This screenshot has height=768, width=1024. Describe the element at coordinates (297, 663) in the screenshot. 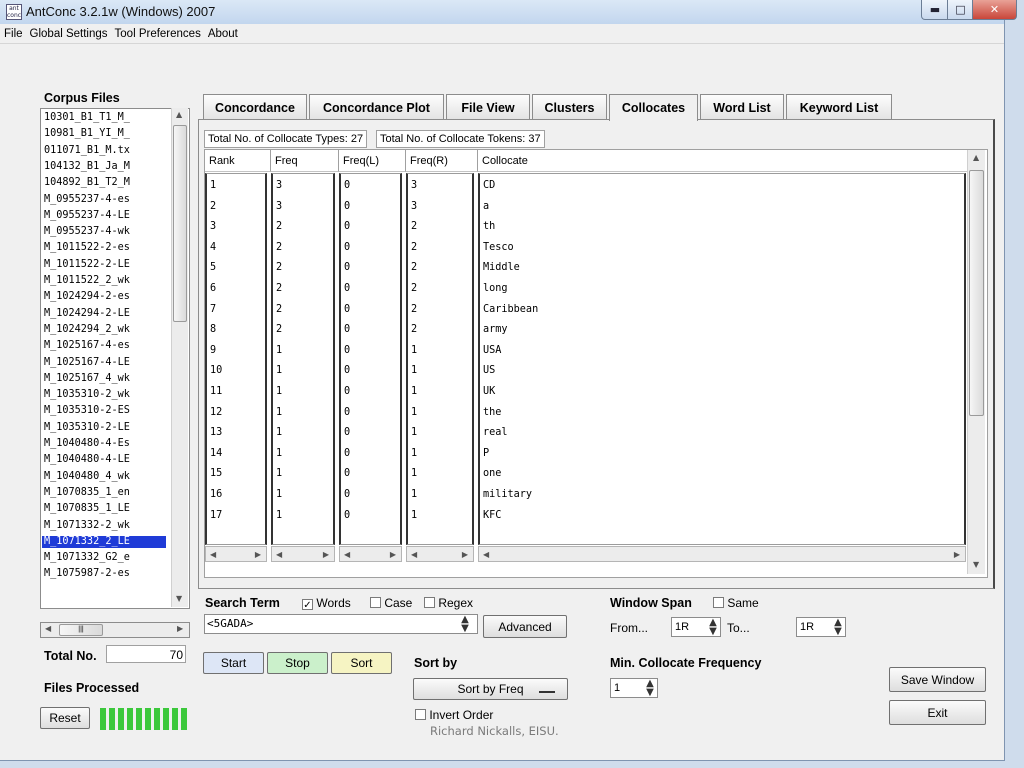

I see `stop-button: Stop` at that location.